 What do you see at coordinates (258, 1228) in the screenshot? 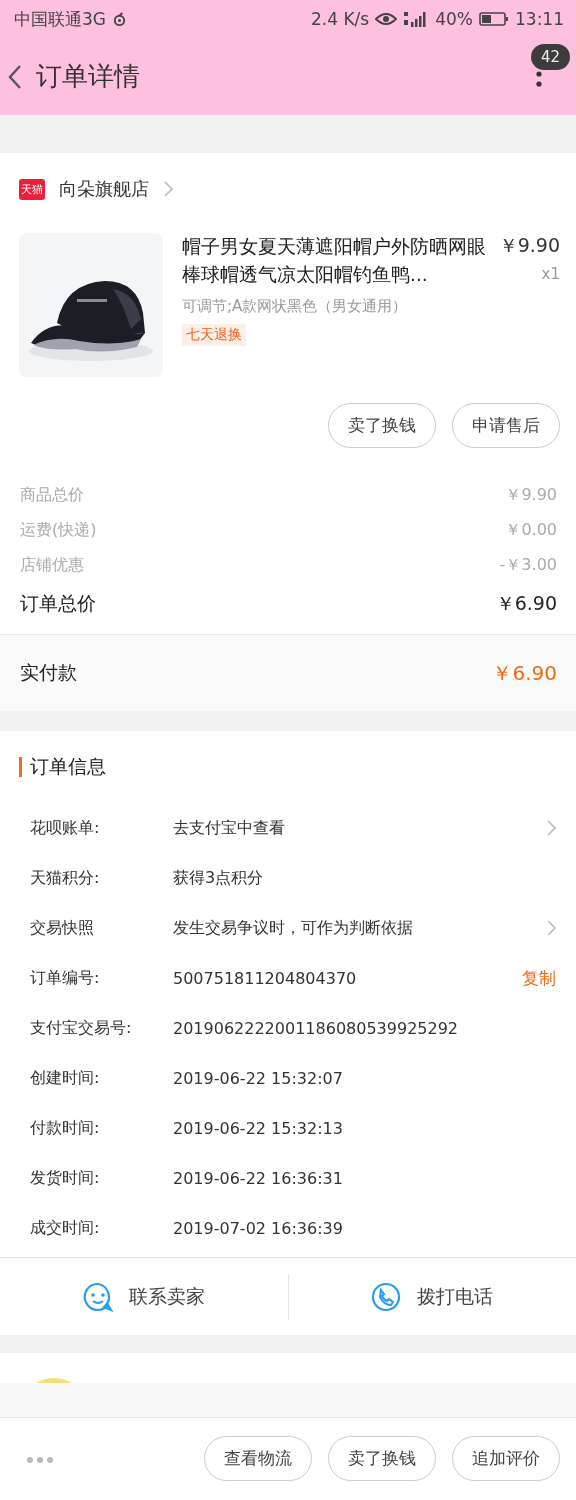
I see `info-value: 2019-07-02 16:36:39` at bounding box center [258, 1228].